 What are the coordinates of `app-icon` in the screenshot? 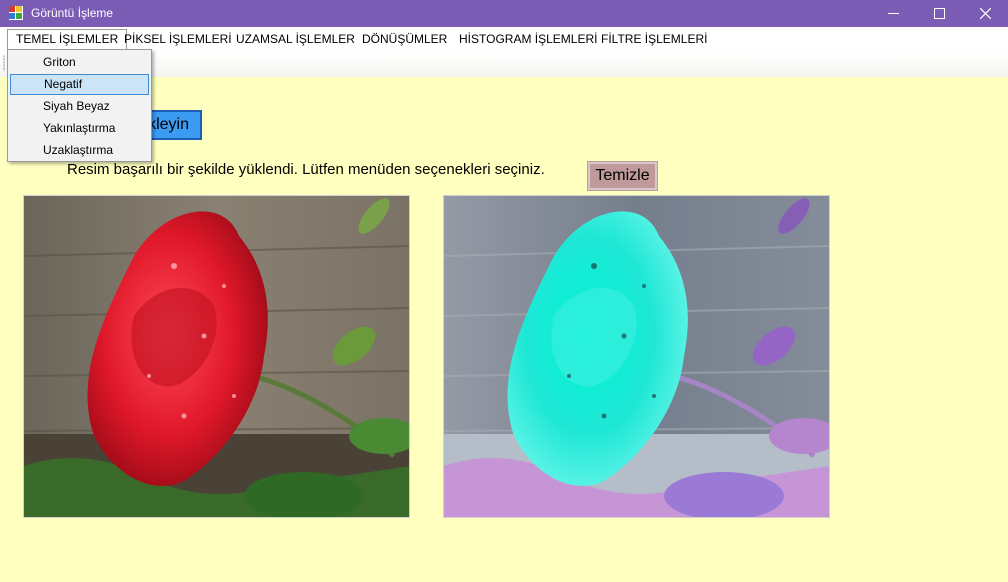 It's located at (16, 13).